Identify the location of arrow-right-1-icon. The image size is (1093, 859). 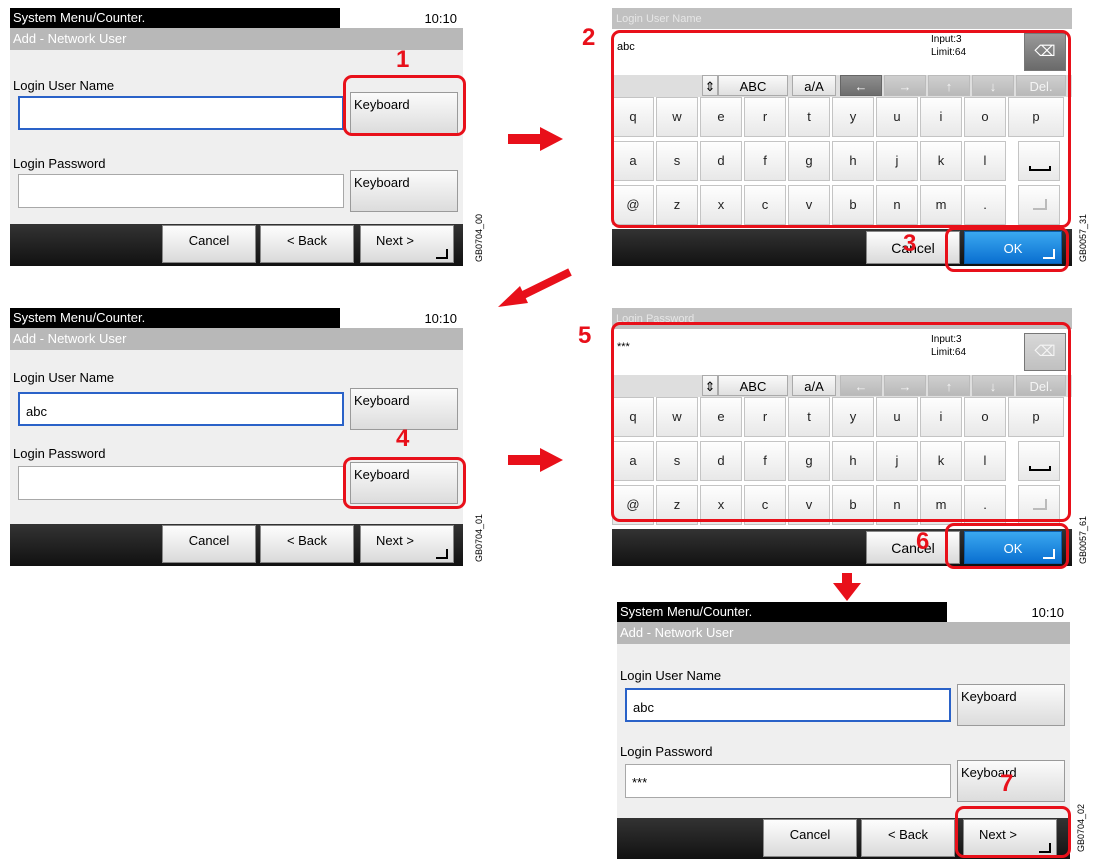
(535, 139).